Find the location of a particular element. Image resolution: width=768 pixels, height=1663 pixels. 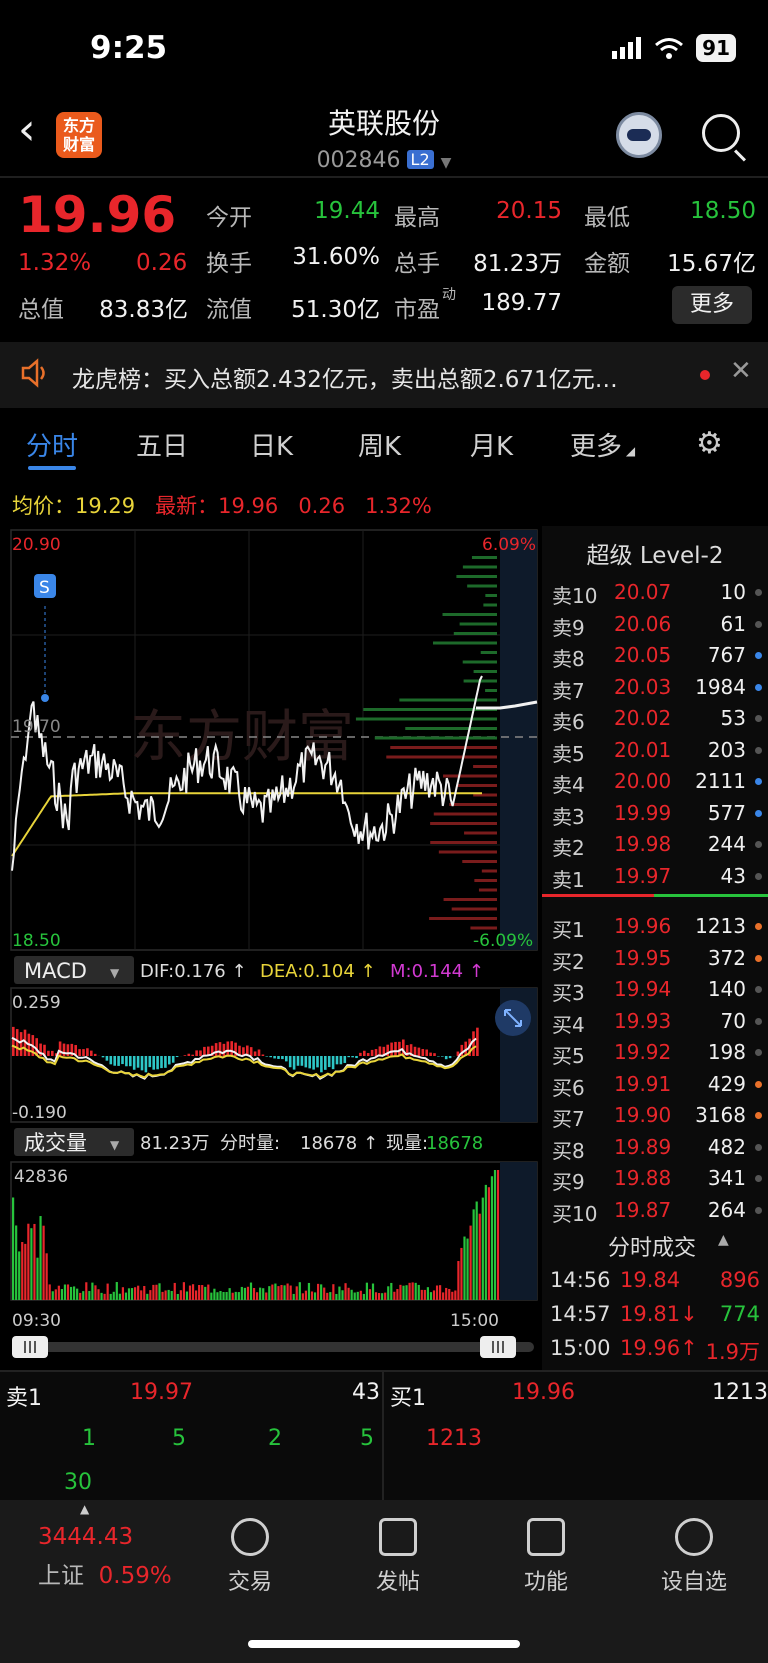

bid-row: 买3 19.94 140 is located at coordinates (655, 990).